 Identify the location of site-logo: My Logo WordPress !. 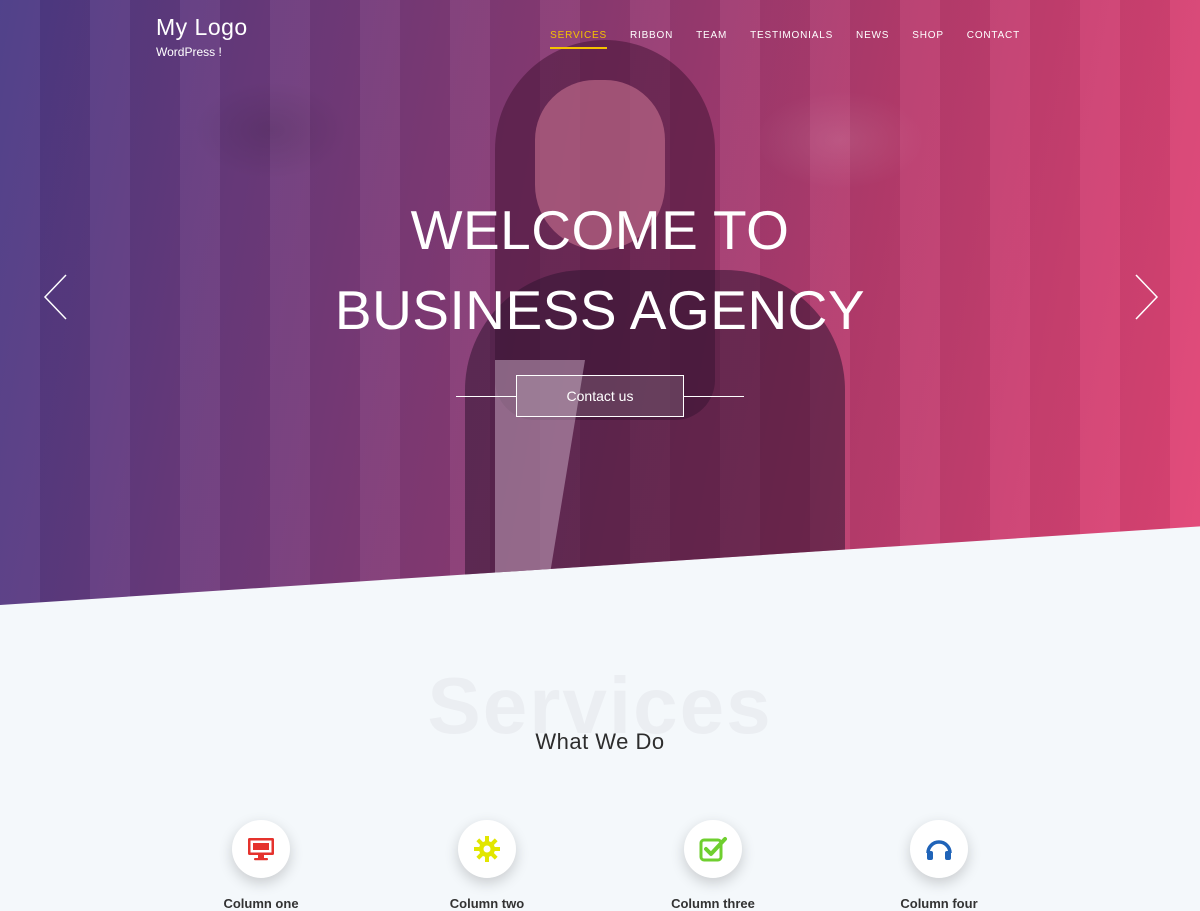
(202, 36).